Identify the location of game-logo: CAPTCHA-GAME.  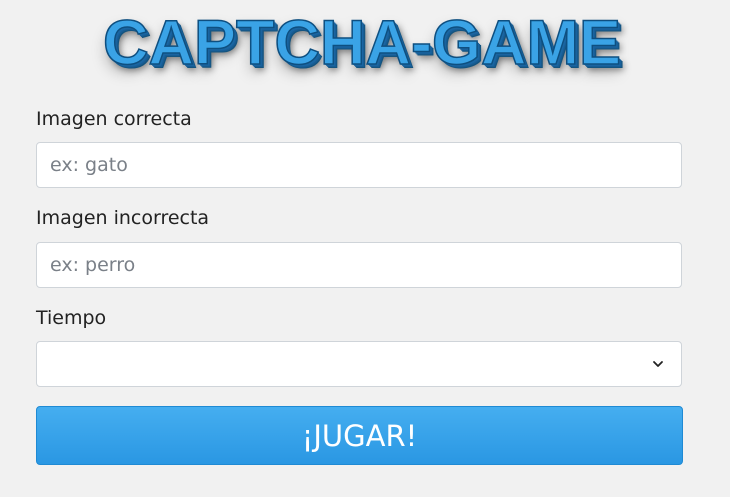
(361, 43).